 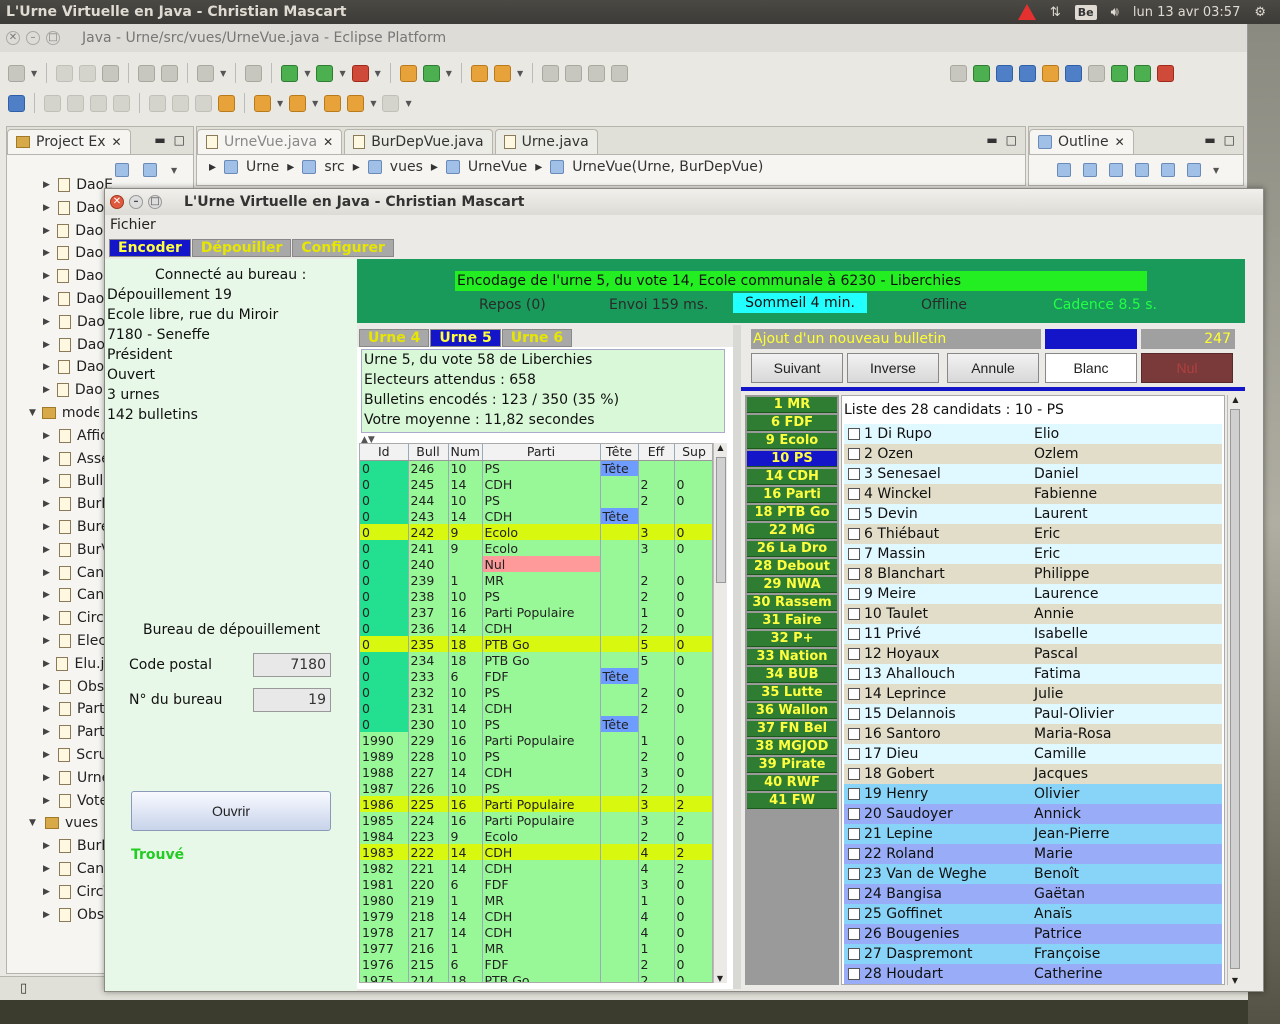 I want to click on save-all-icon, so click(x=88, y=73).